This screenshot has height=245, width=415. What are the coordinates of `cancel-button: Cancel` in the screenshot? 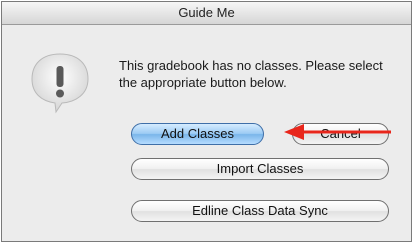 It's located at (340, 134).